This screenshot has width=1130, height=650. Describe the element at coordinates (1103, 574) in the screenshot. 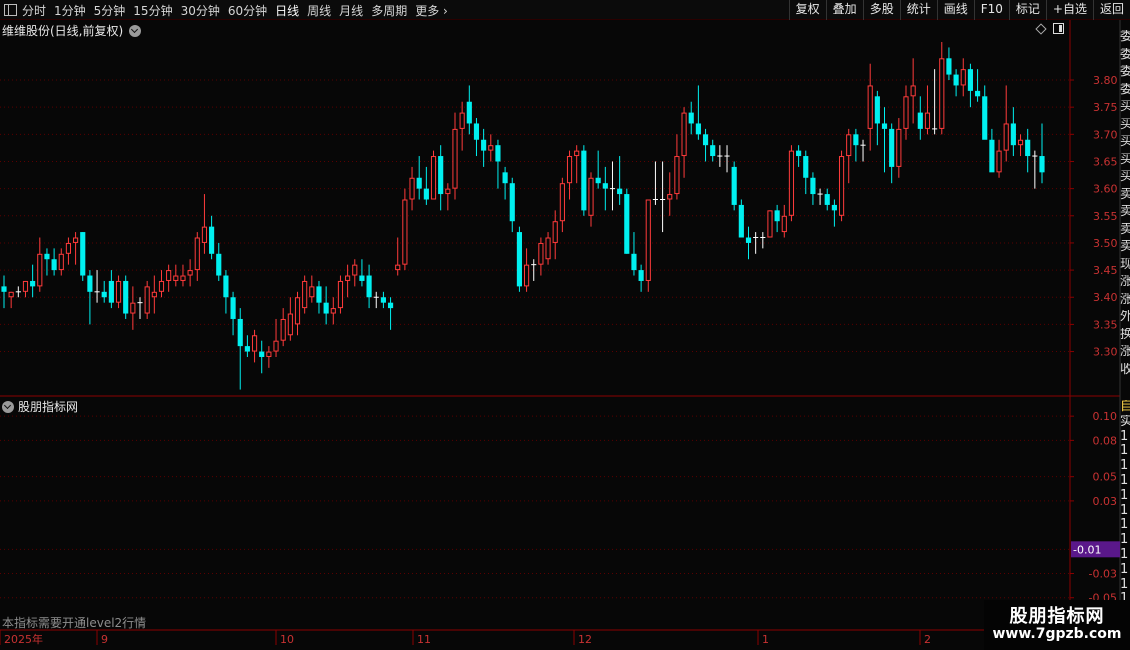

I see `indicator-tick-label: -0.03` at that location.